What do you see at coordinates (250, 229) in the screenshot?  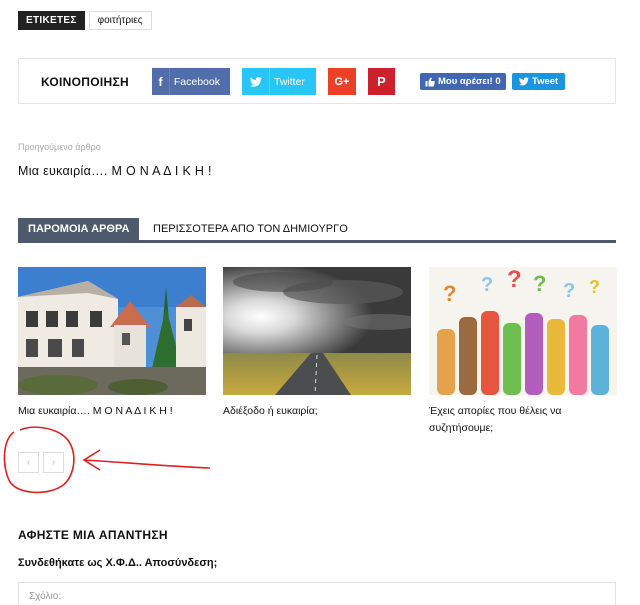 I see `tab-more-from-author: ΠΕΡΙΣΣΟΤΕΡΑ ΑΠΟ ΤΟΝ ΔΗΜΙΟΥΡΓΟ` at bounding box center [250, 229].